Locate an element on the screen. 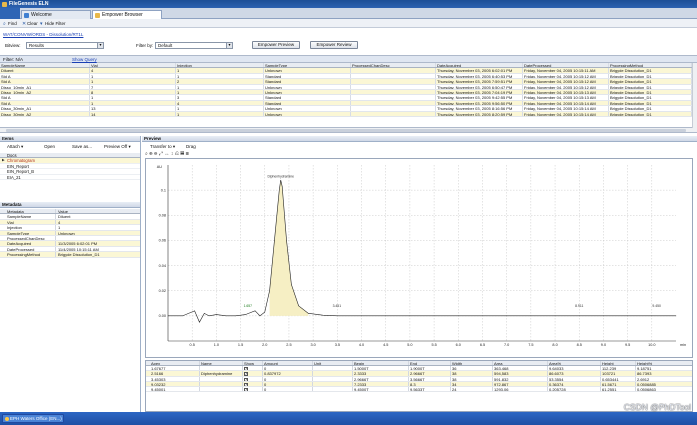  transfer-label: Transfer to is located at coordinates (161, 146).